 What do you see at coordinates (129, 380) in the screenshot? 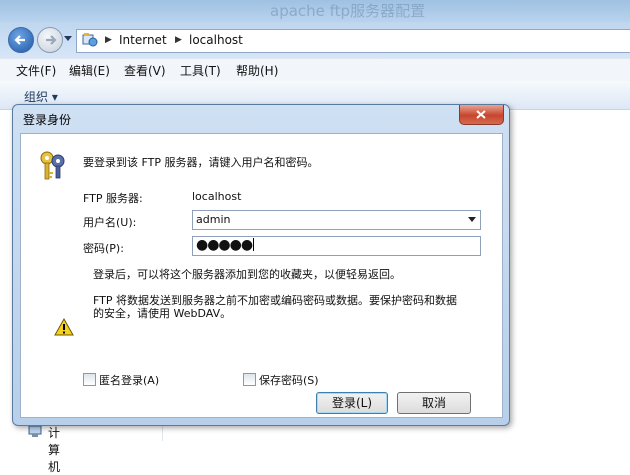
I see `anonymous-label: 匿名登录(A)` at bounding box center [129, 380].